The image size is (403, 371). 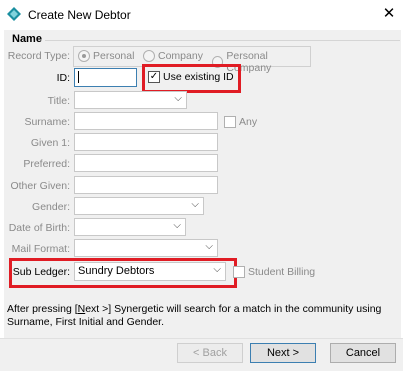 What do you see at coordinates (130, 227) in the screenshot?
I see `dob-picker: ⌵` at bounding box center [130, 227].